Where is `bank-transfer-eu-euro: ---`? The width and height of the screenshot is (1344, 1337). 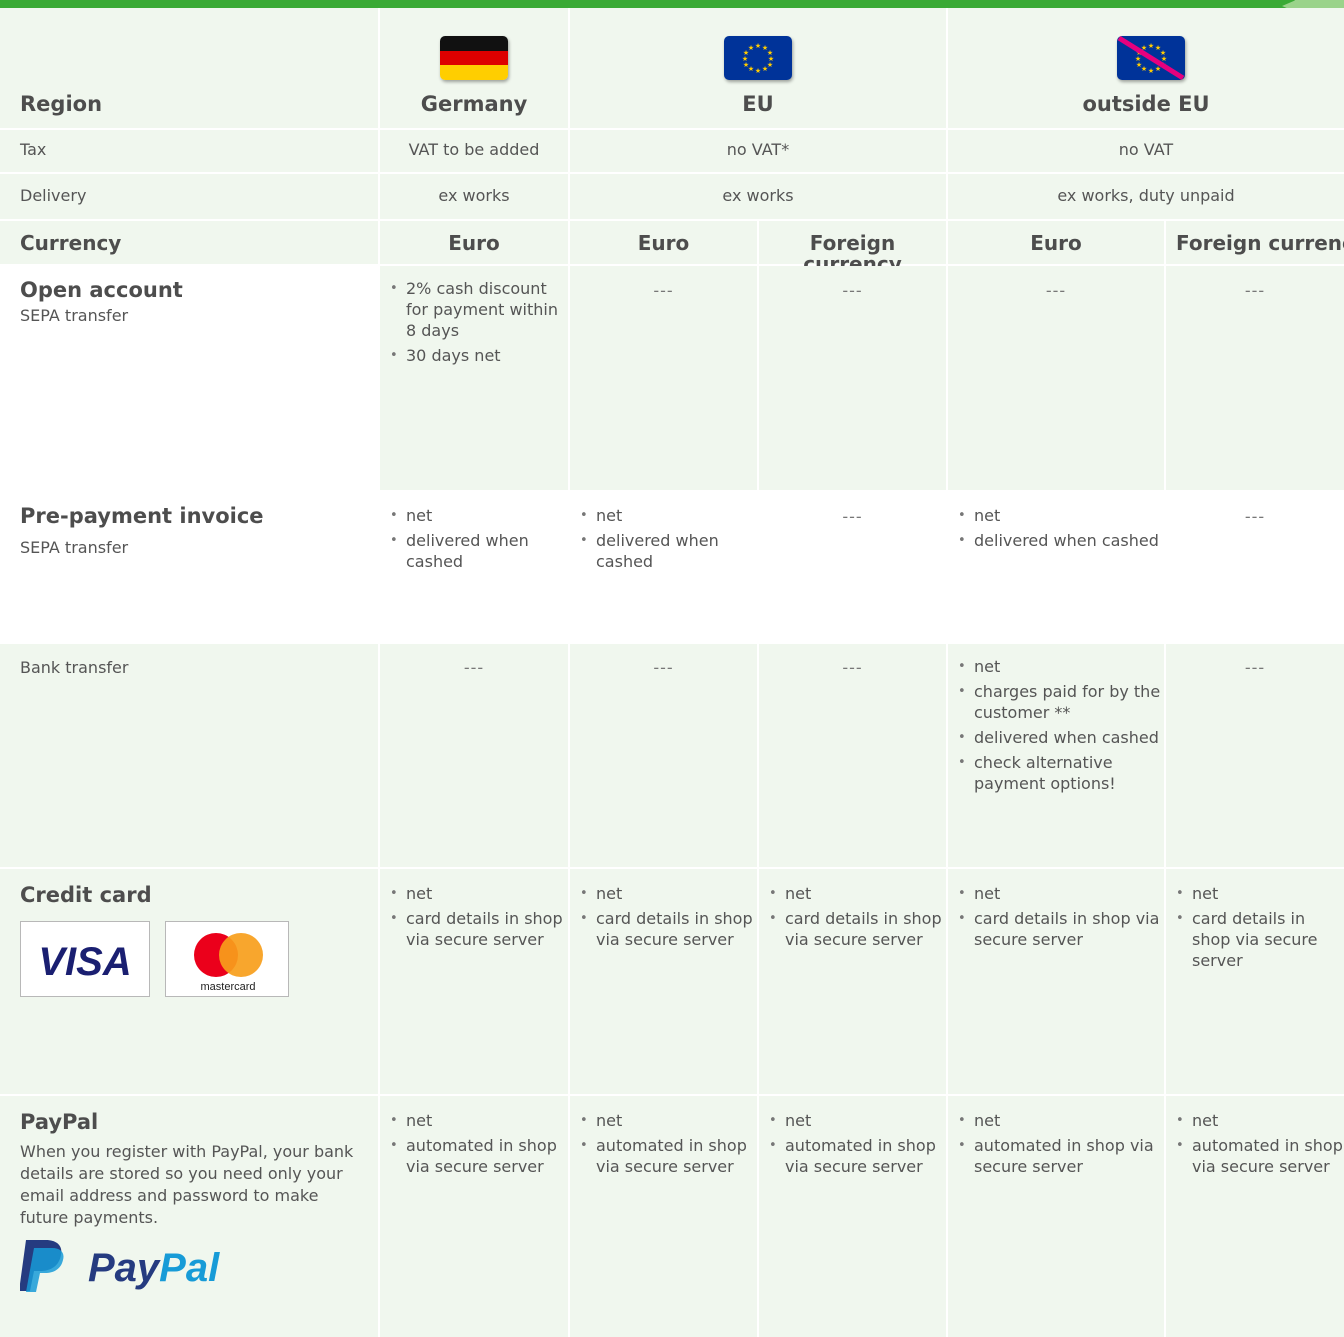
bank-transfer-eu-euro: --- is located at coordinates (663, 667).